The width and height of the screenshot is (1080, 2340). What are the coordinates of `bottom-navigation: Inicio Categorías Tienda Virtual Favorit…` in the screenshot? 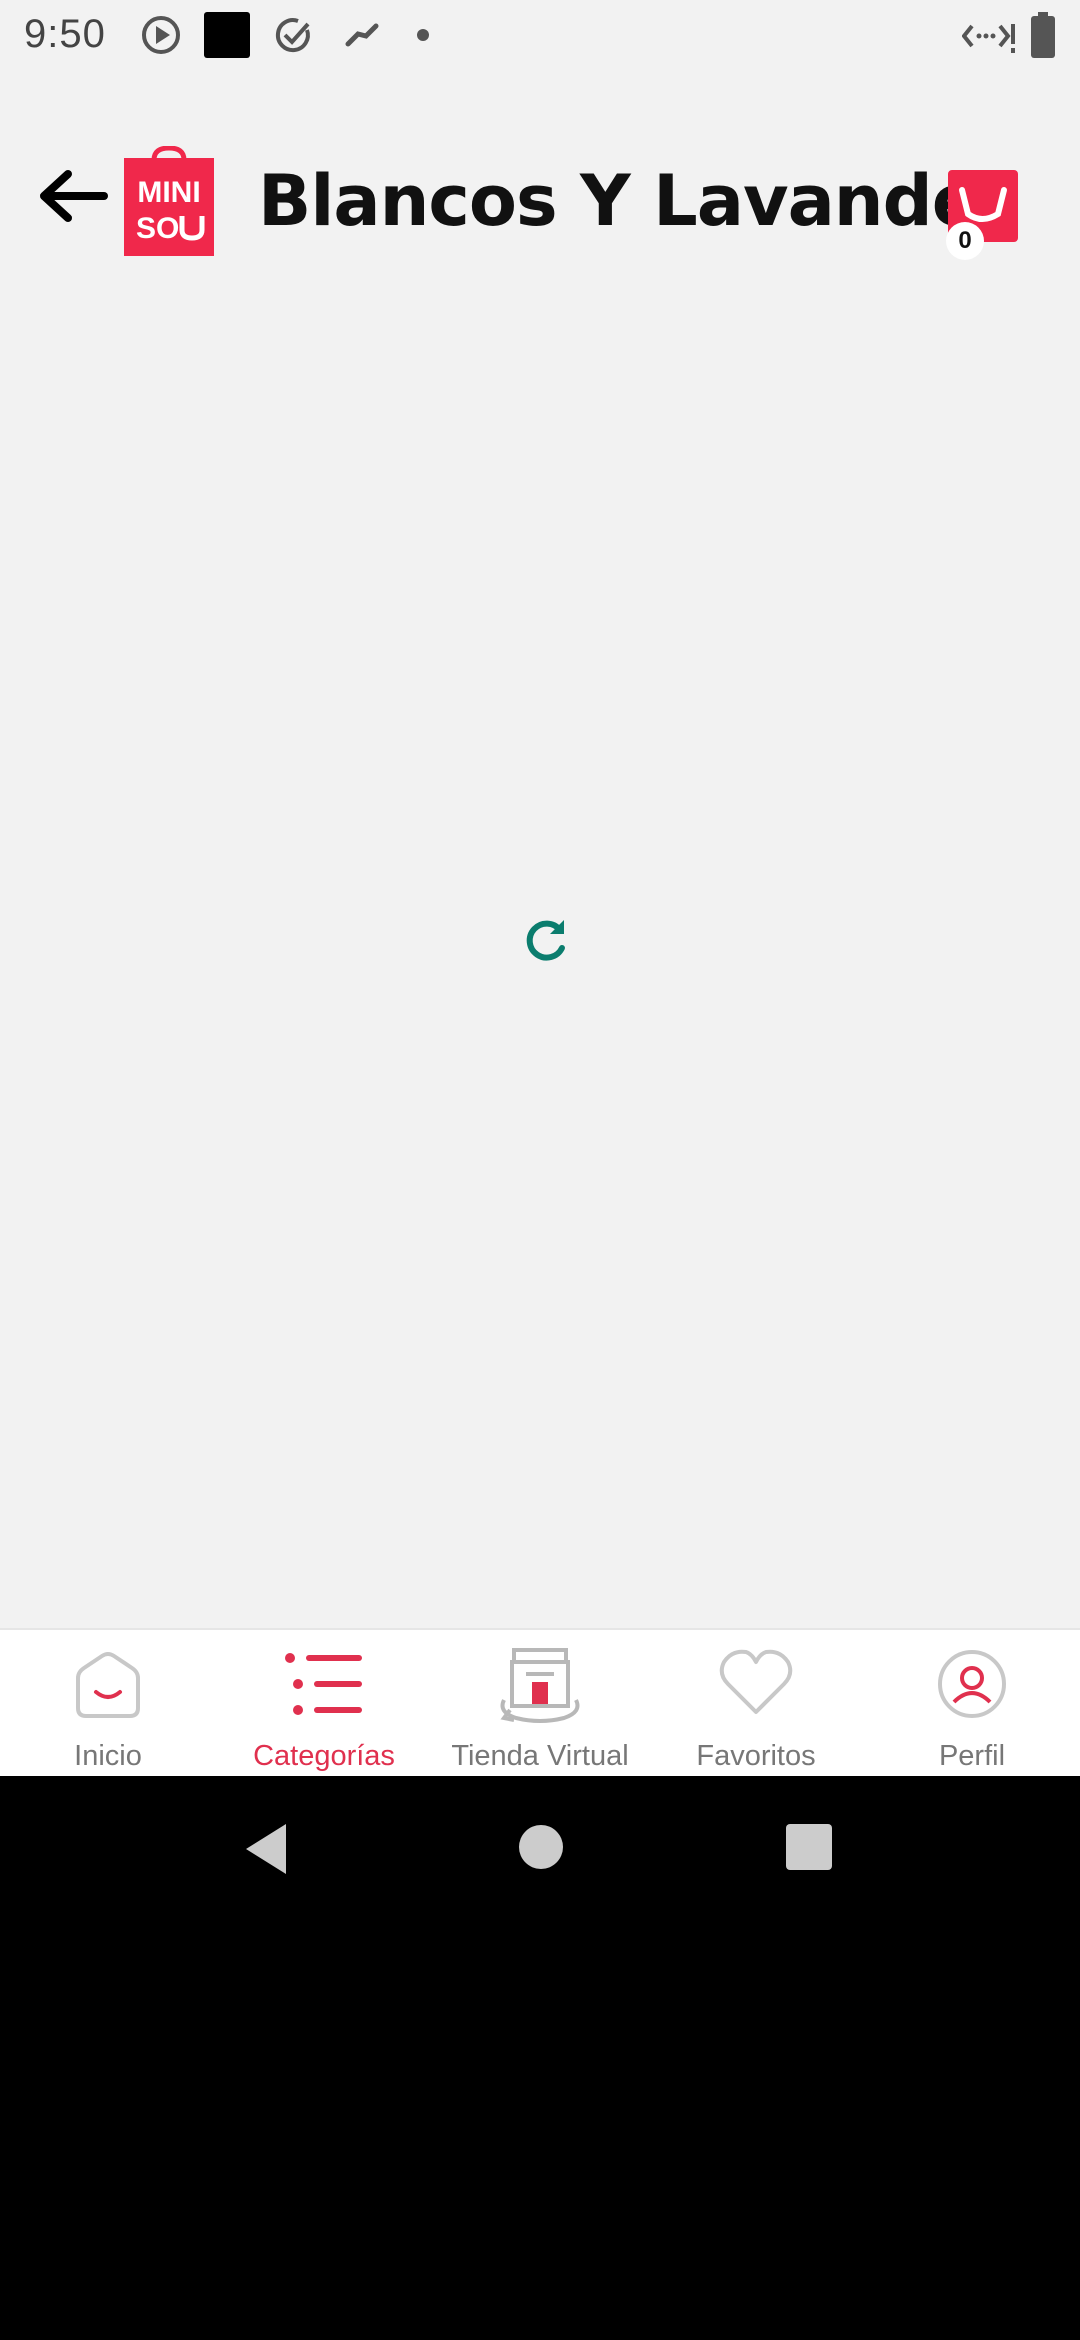 It's located at (540, 1702).